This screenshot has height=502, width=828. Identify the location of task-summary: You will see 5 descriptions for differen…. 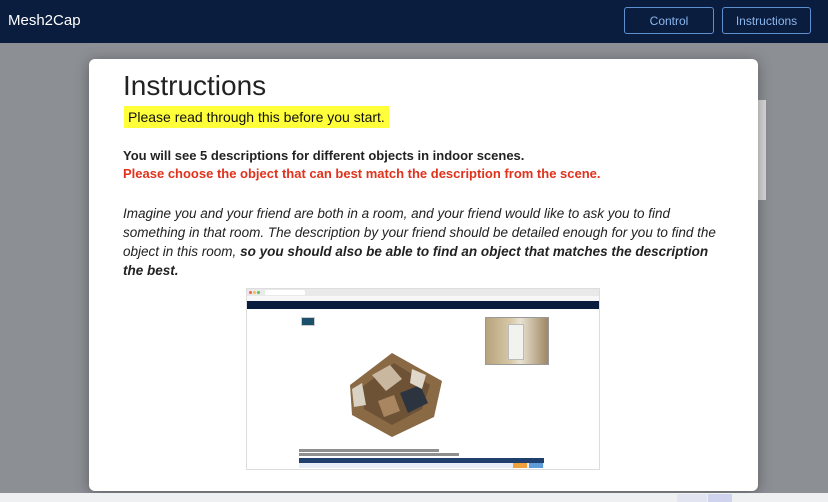
(324, 155).